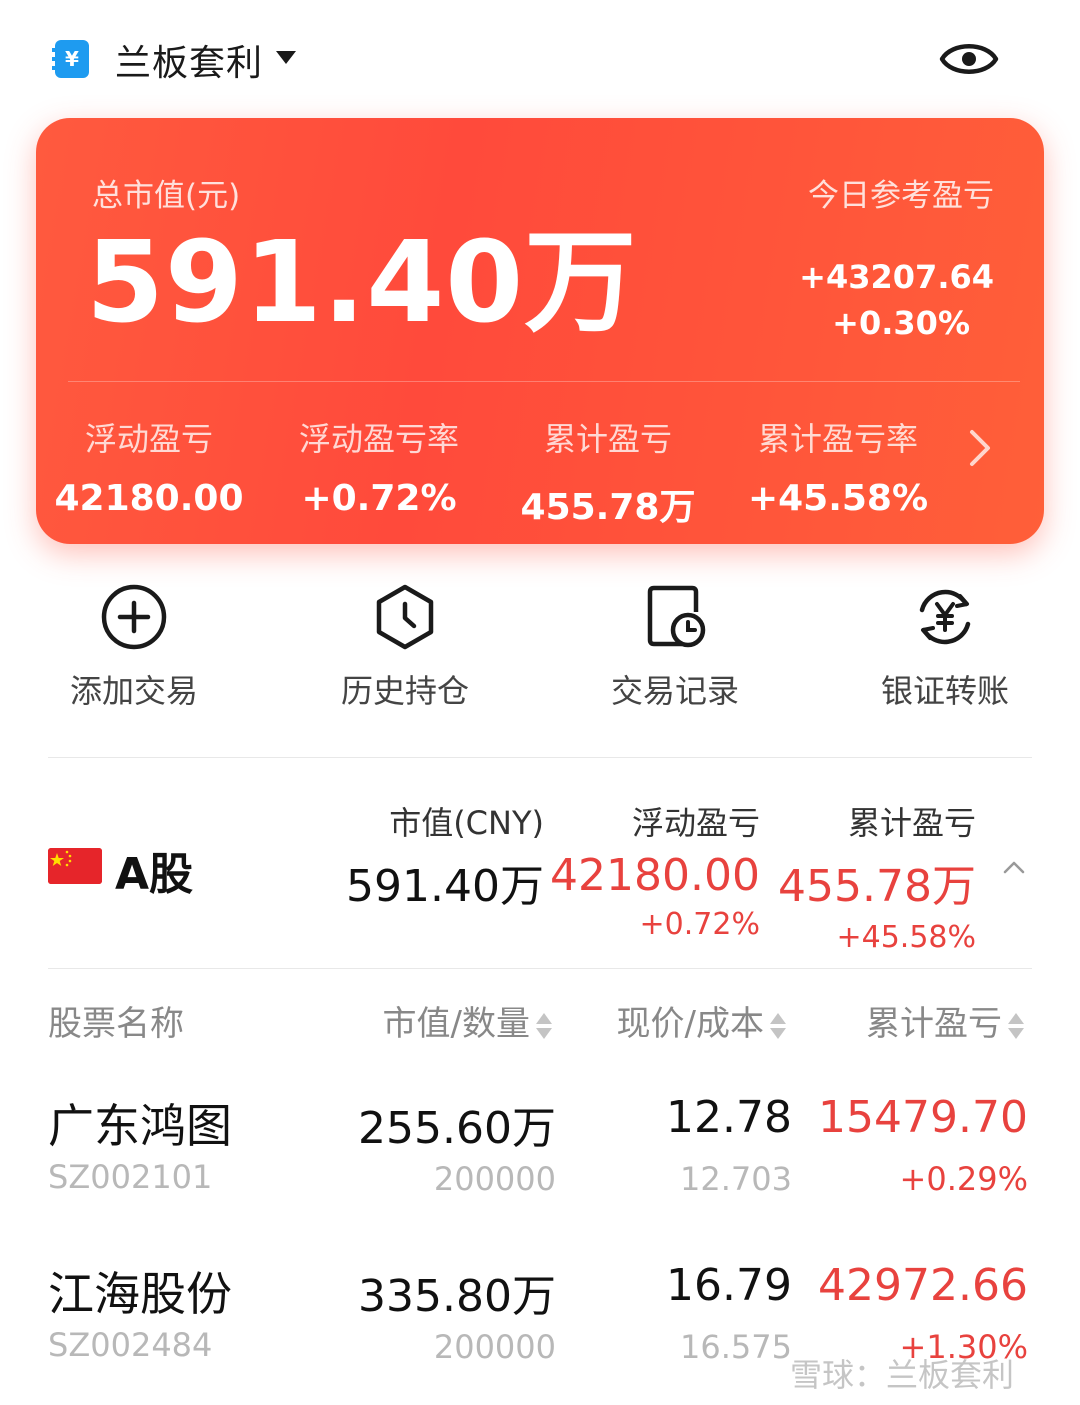 This screenshot has height=1405, width=1080. What do you see at coordinates (934, 1024) in the screenshot?
I see `column-header-label: 累计盈亏` at bounding box center [934, 1024].